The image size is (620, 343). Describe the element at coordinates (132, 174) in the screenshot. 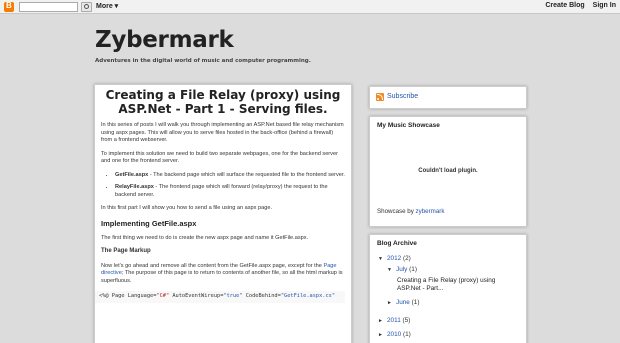

I see `bullet-term: GetFile.aspx` at that location.